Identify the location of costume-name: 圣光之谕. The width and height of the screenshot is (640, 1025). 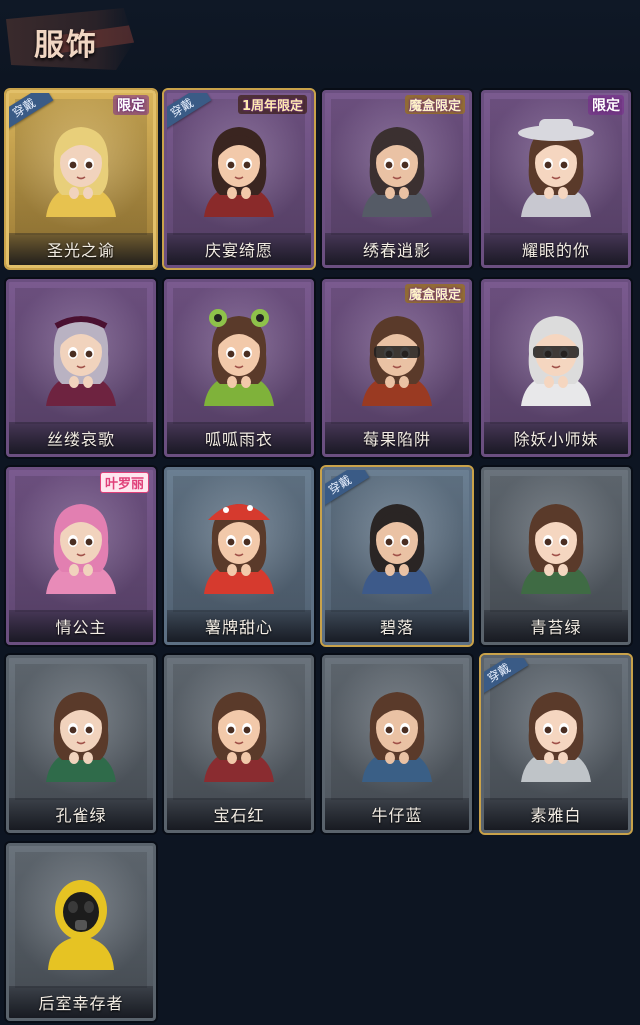
(80, 250).